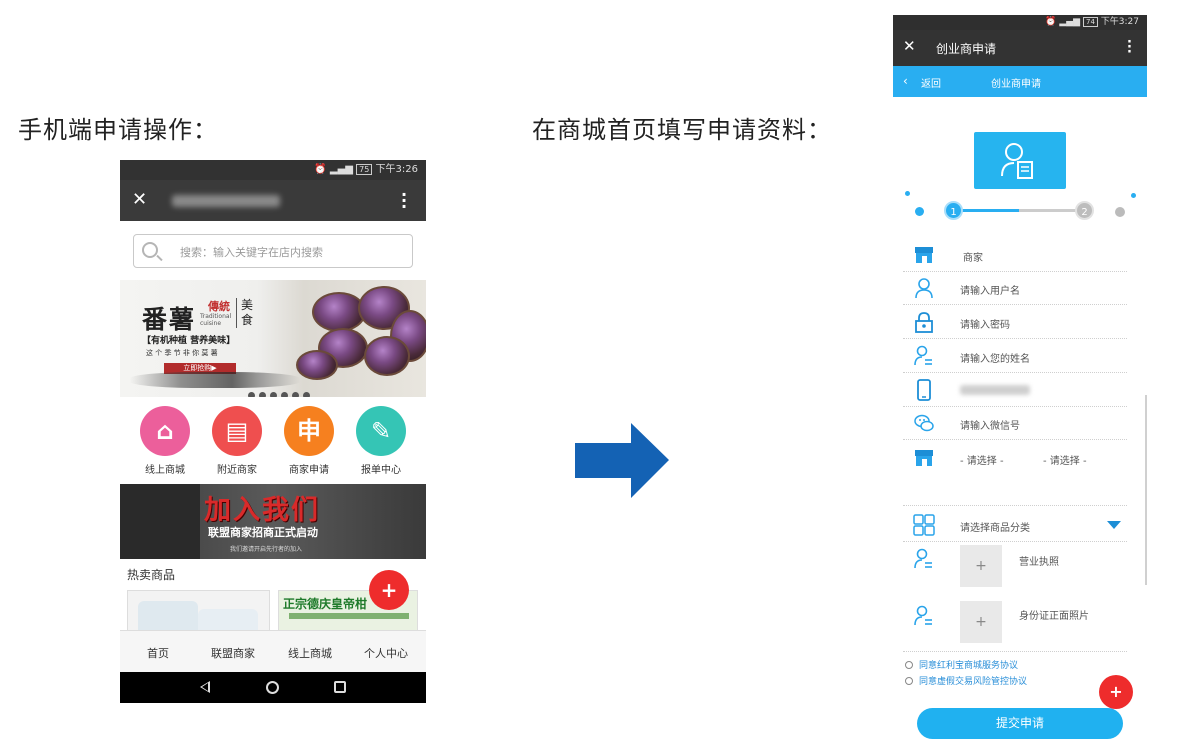 The height and width of the screenshot is (744, 1200). Describe the element at coordinates (982, 459) in the screenshot. I see `select-1: - 请选择 -` at that location.